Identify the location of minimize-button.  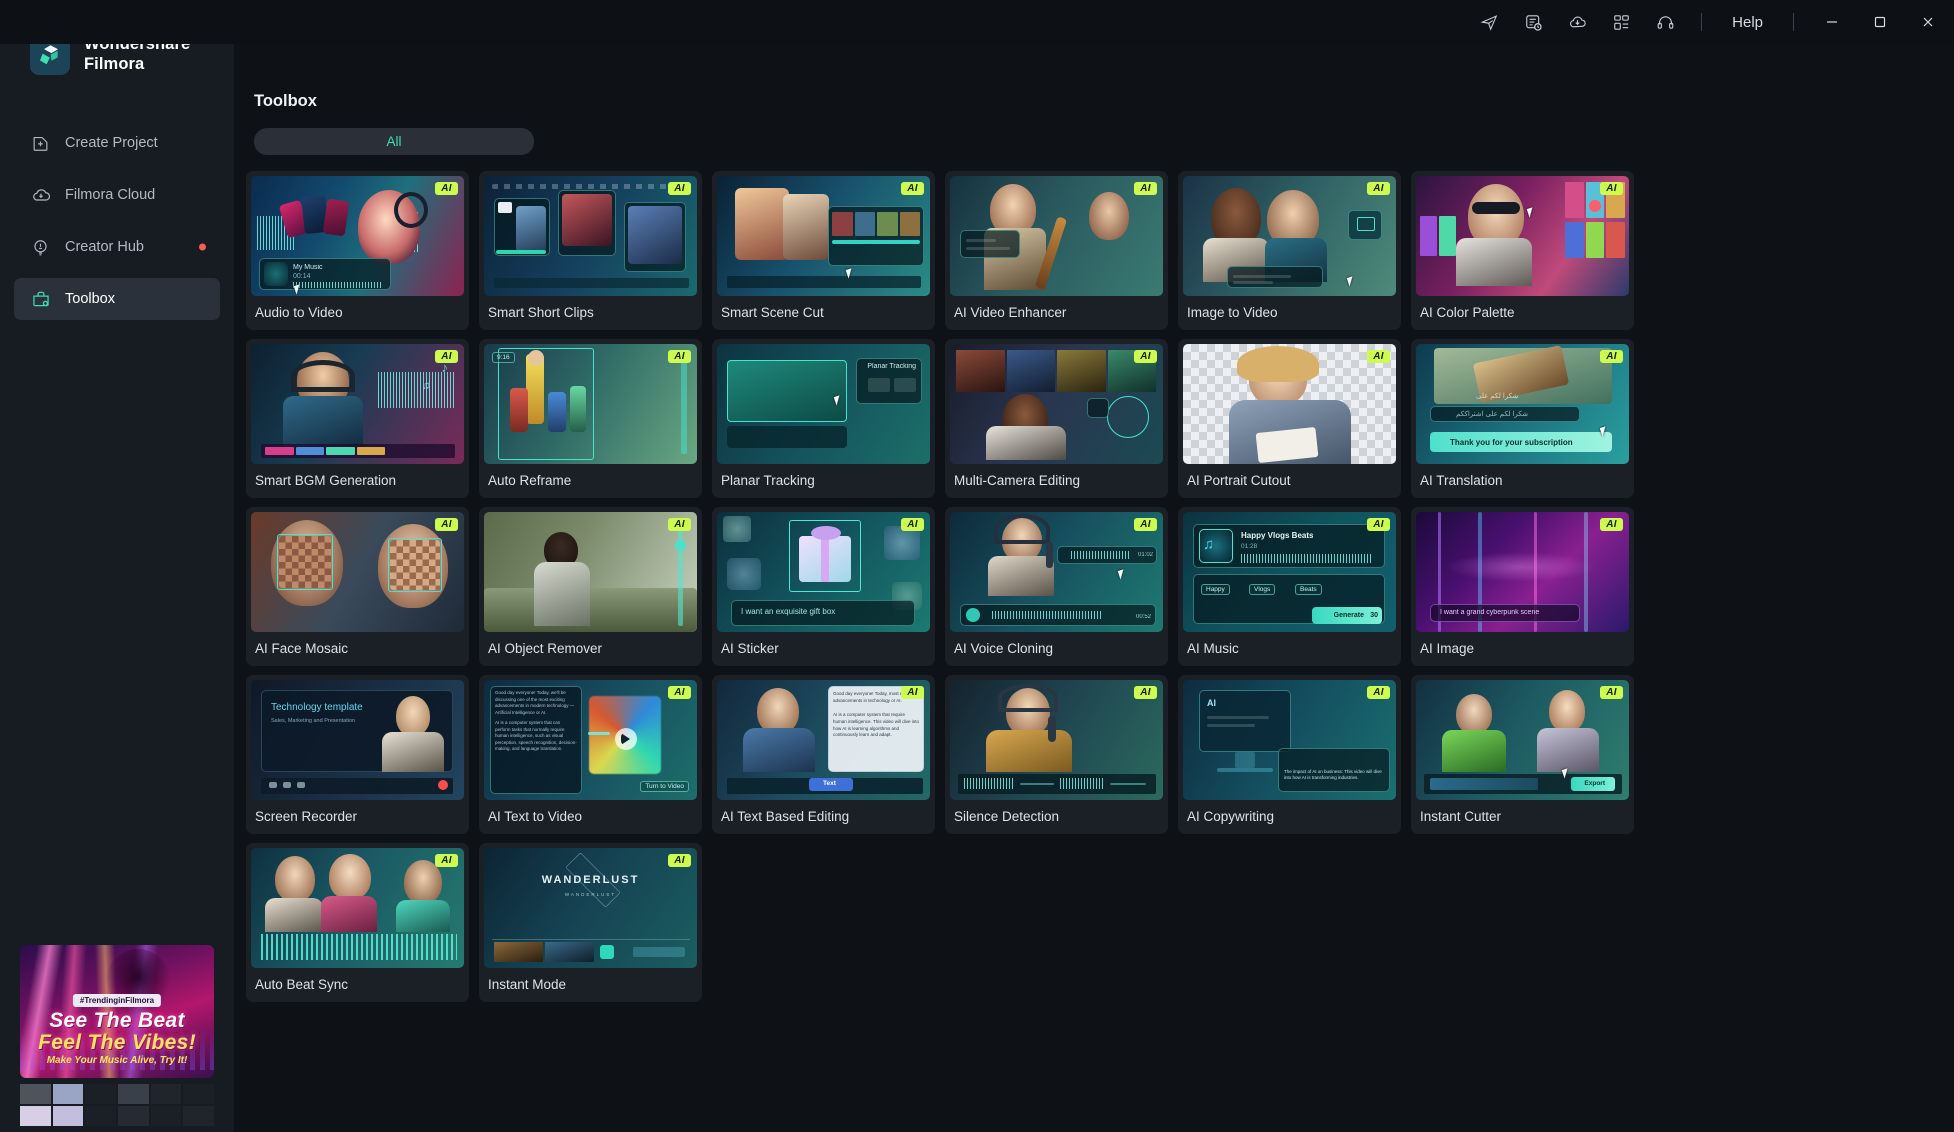
(1832, 22).